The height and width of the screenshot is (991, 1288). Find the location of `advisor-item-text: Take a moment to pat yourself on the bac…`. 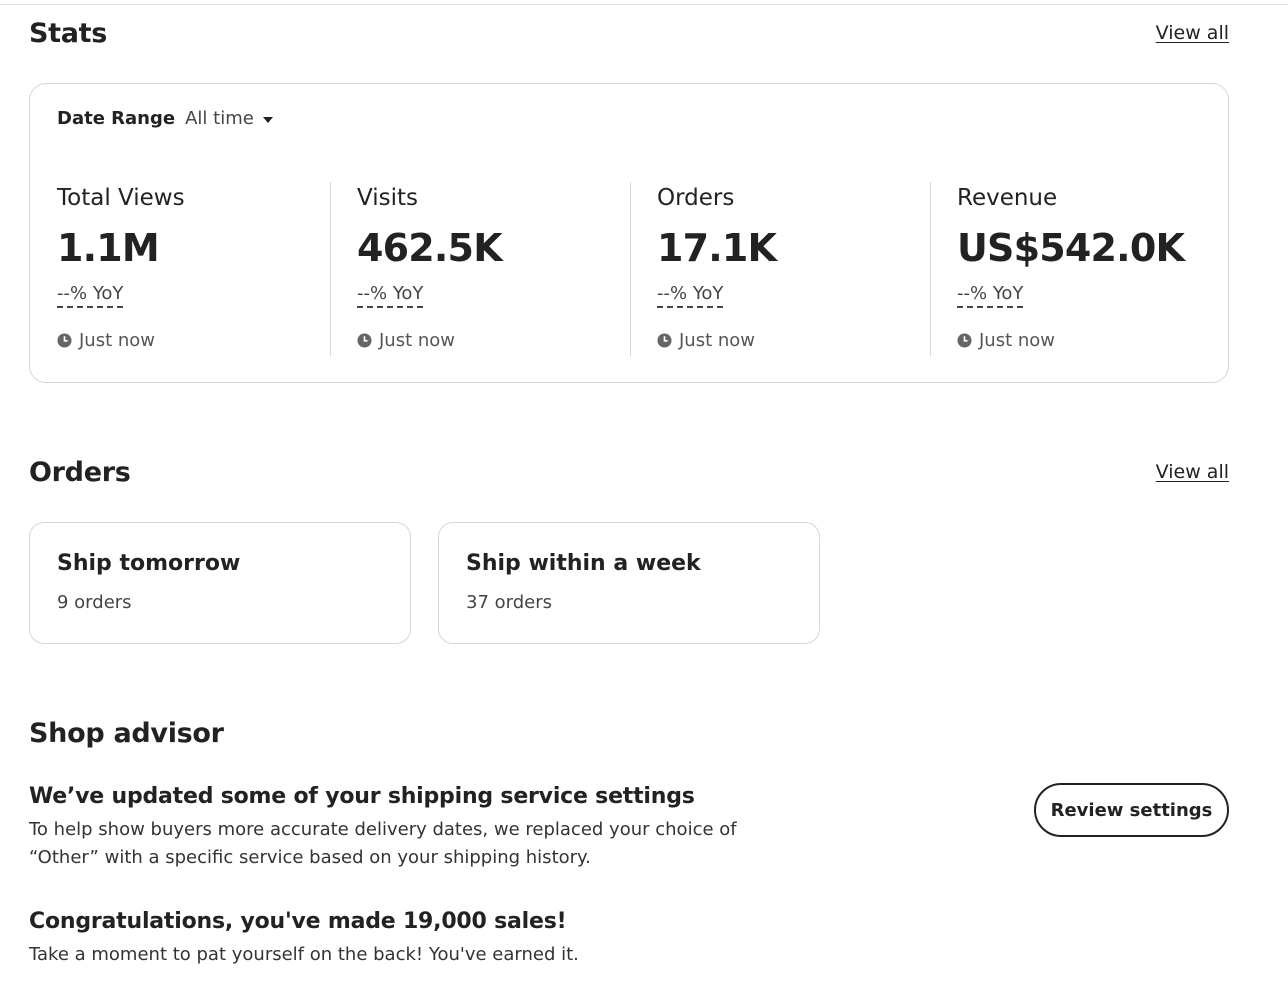

advisor-item-text: Take a moment to pat yourself on the bac… is located at coordinates (304, 954).